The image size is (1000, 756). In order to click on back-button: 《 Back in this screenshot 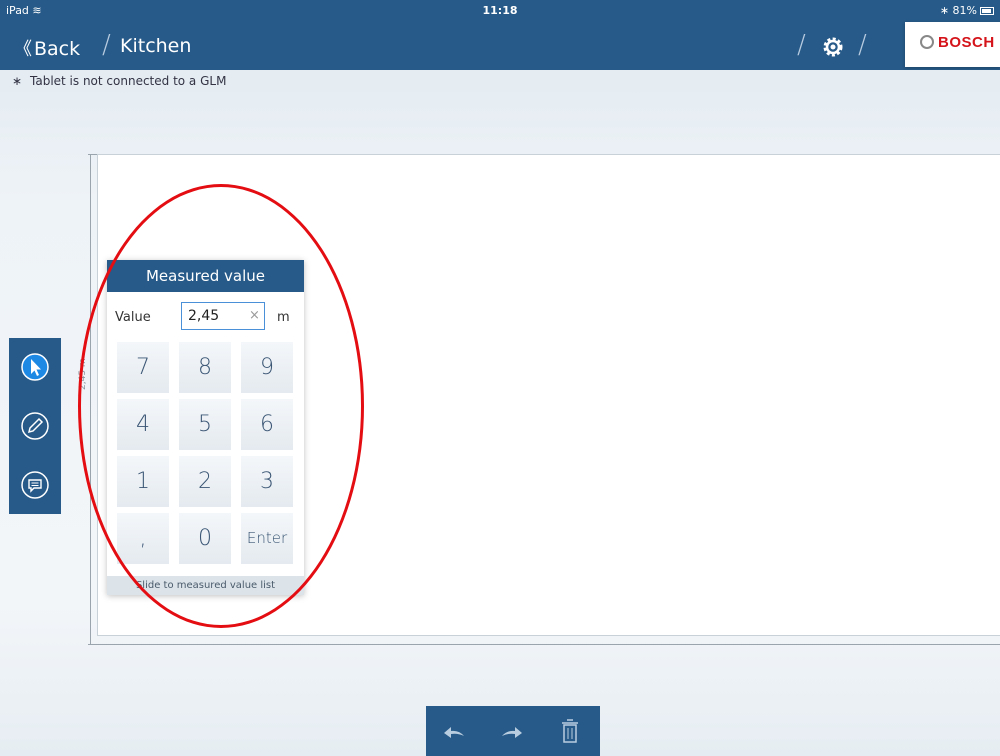, I will do `click(47, 48)`.